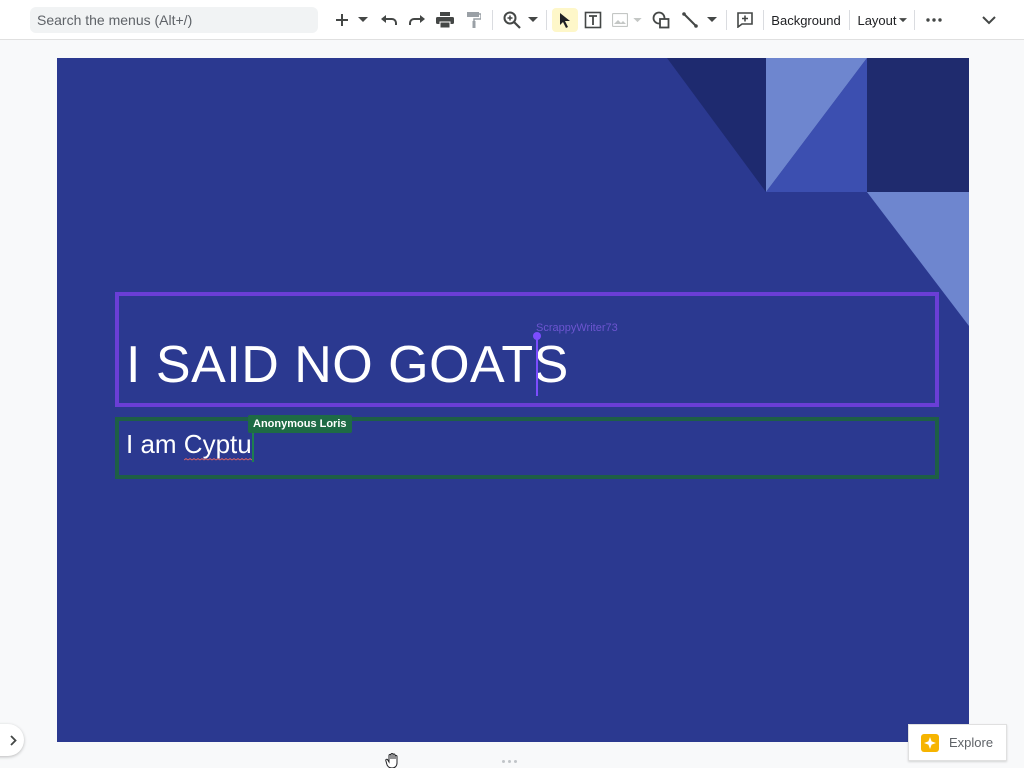 The width and height of the screenshot is (1024, 768). I want to click on plus-icon, so click(342, 20).